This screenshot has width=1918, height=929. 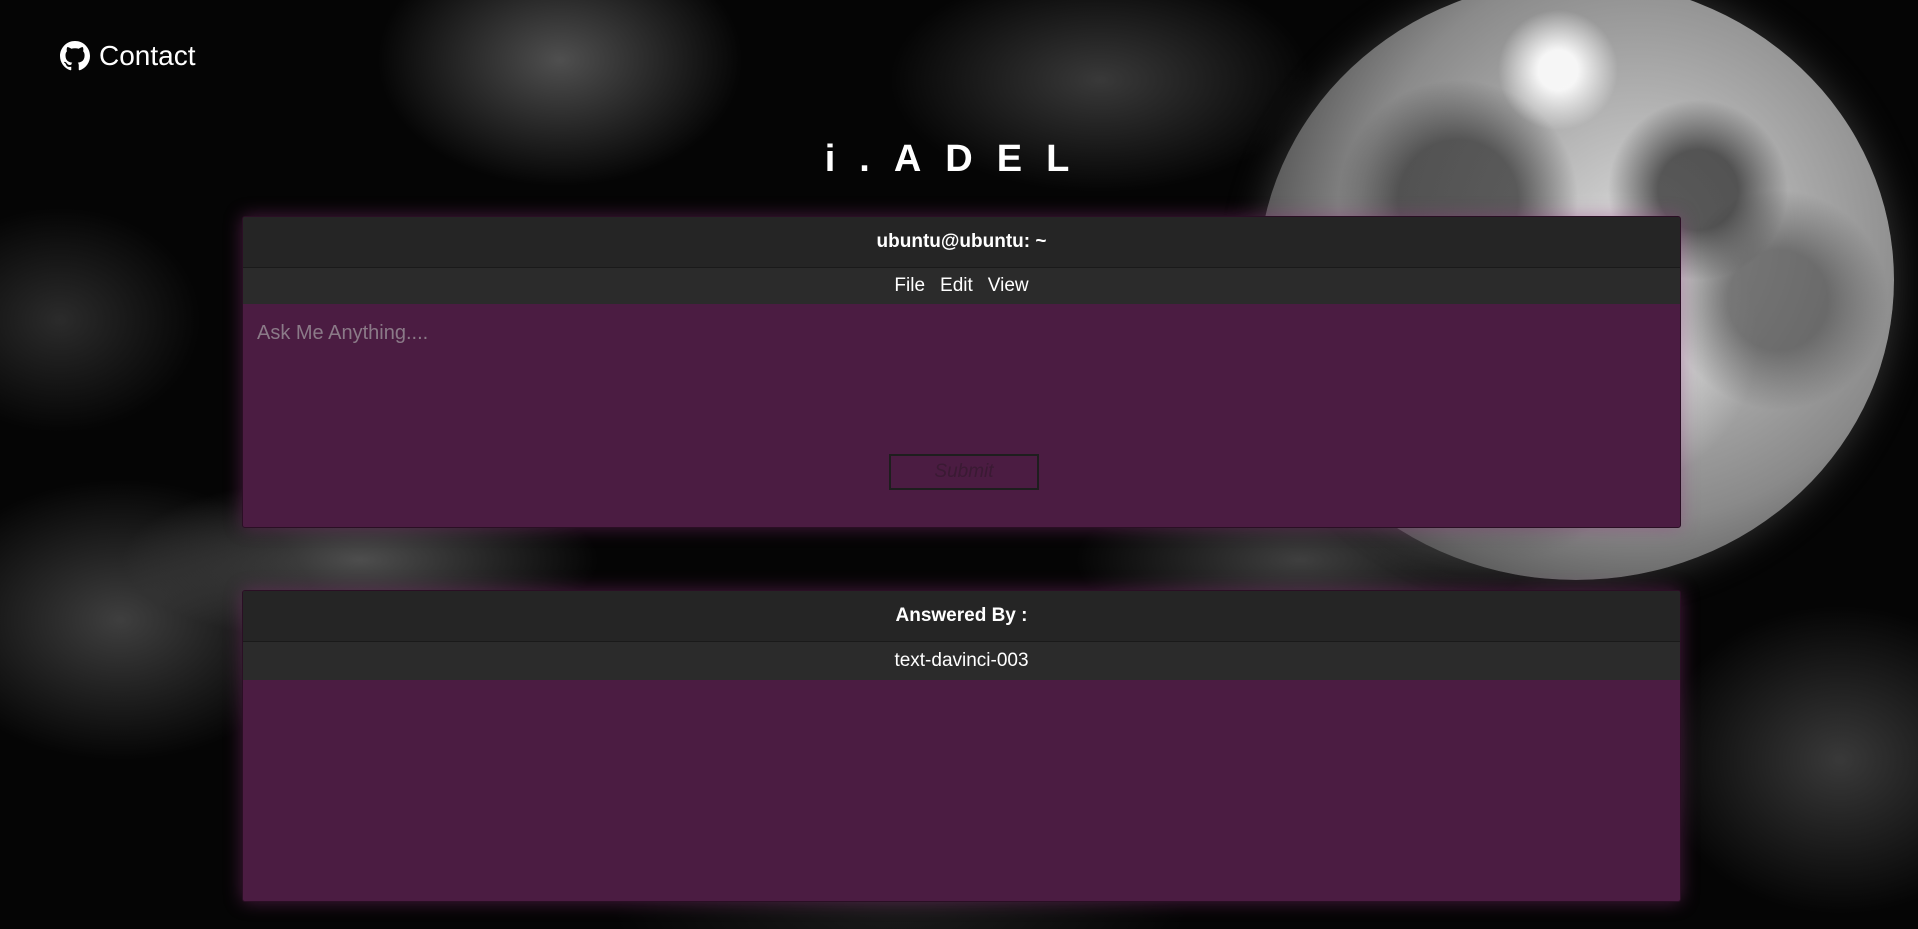 What do you see at coordinates (1008, 286) in the screenshot?
I see `menu-view: View` at bounding box center [1008, 286].